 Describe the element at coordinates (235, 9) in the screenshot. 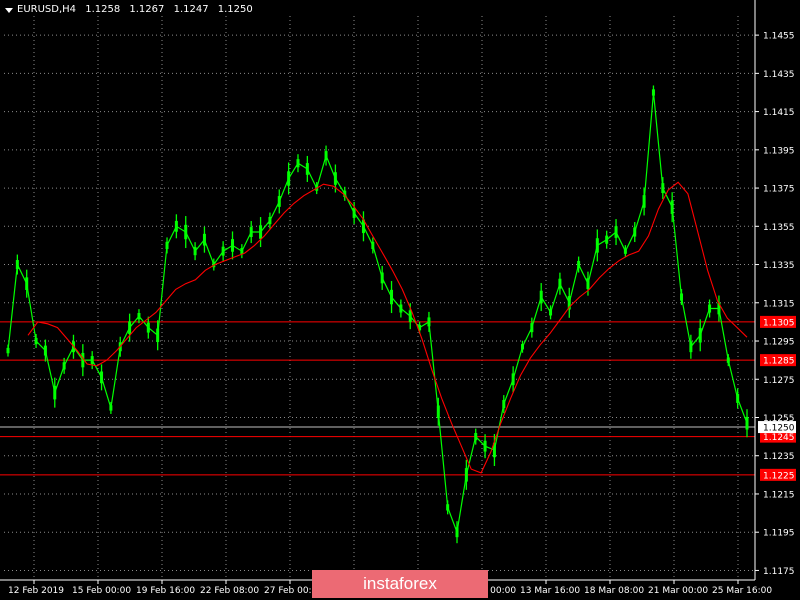

I see `close-price: 1.1250` at that location.